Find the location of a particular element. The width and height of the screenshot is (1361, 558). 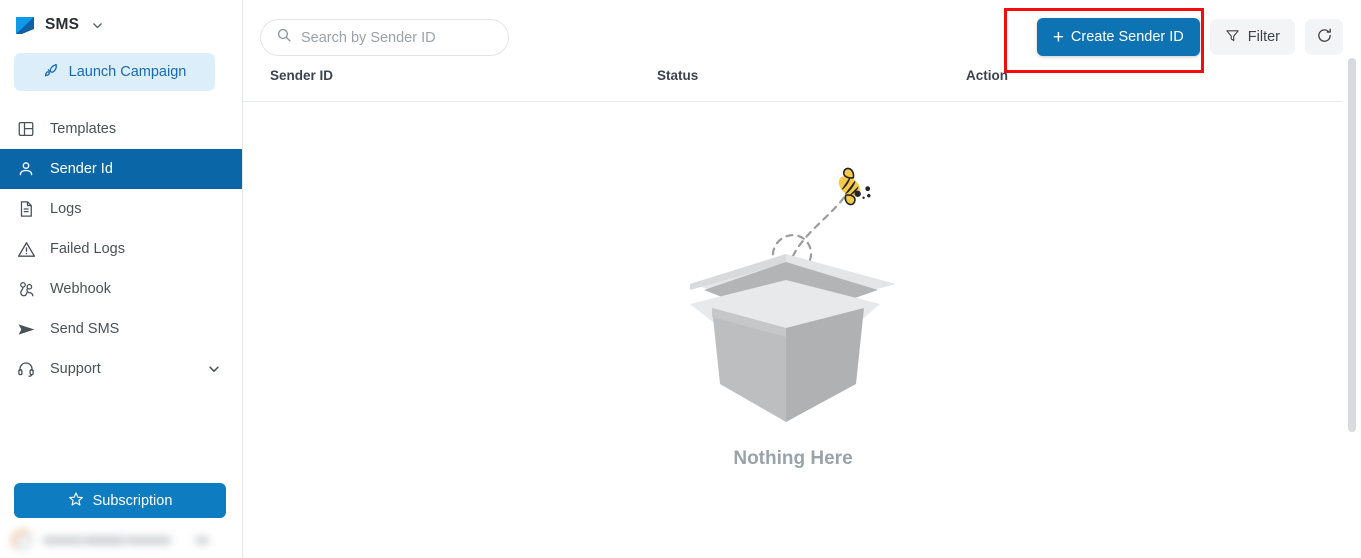

layout-template-icon is located at coordinates (26, 129).